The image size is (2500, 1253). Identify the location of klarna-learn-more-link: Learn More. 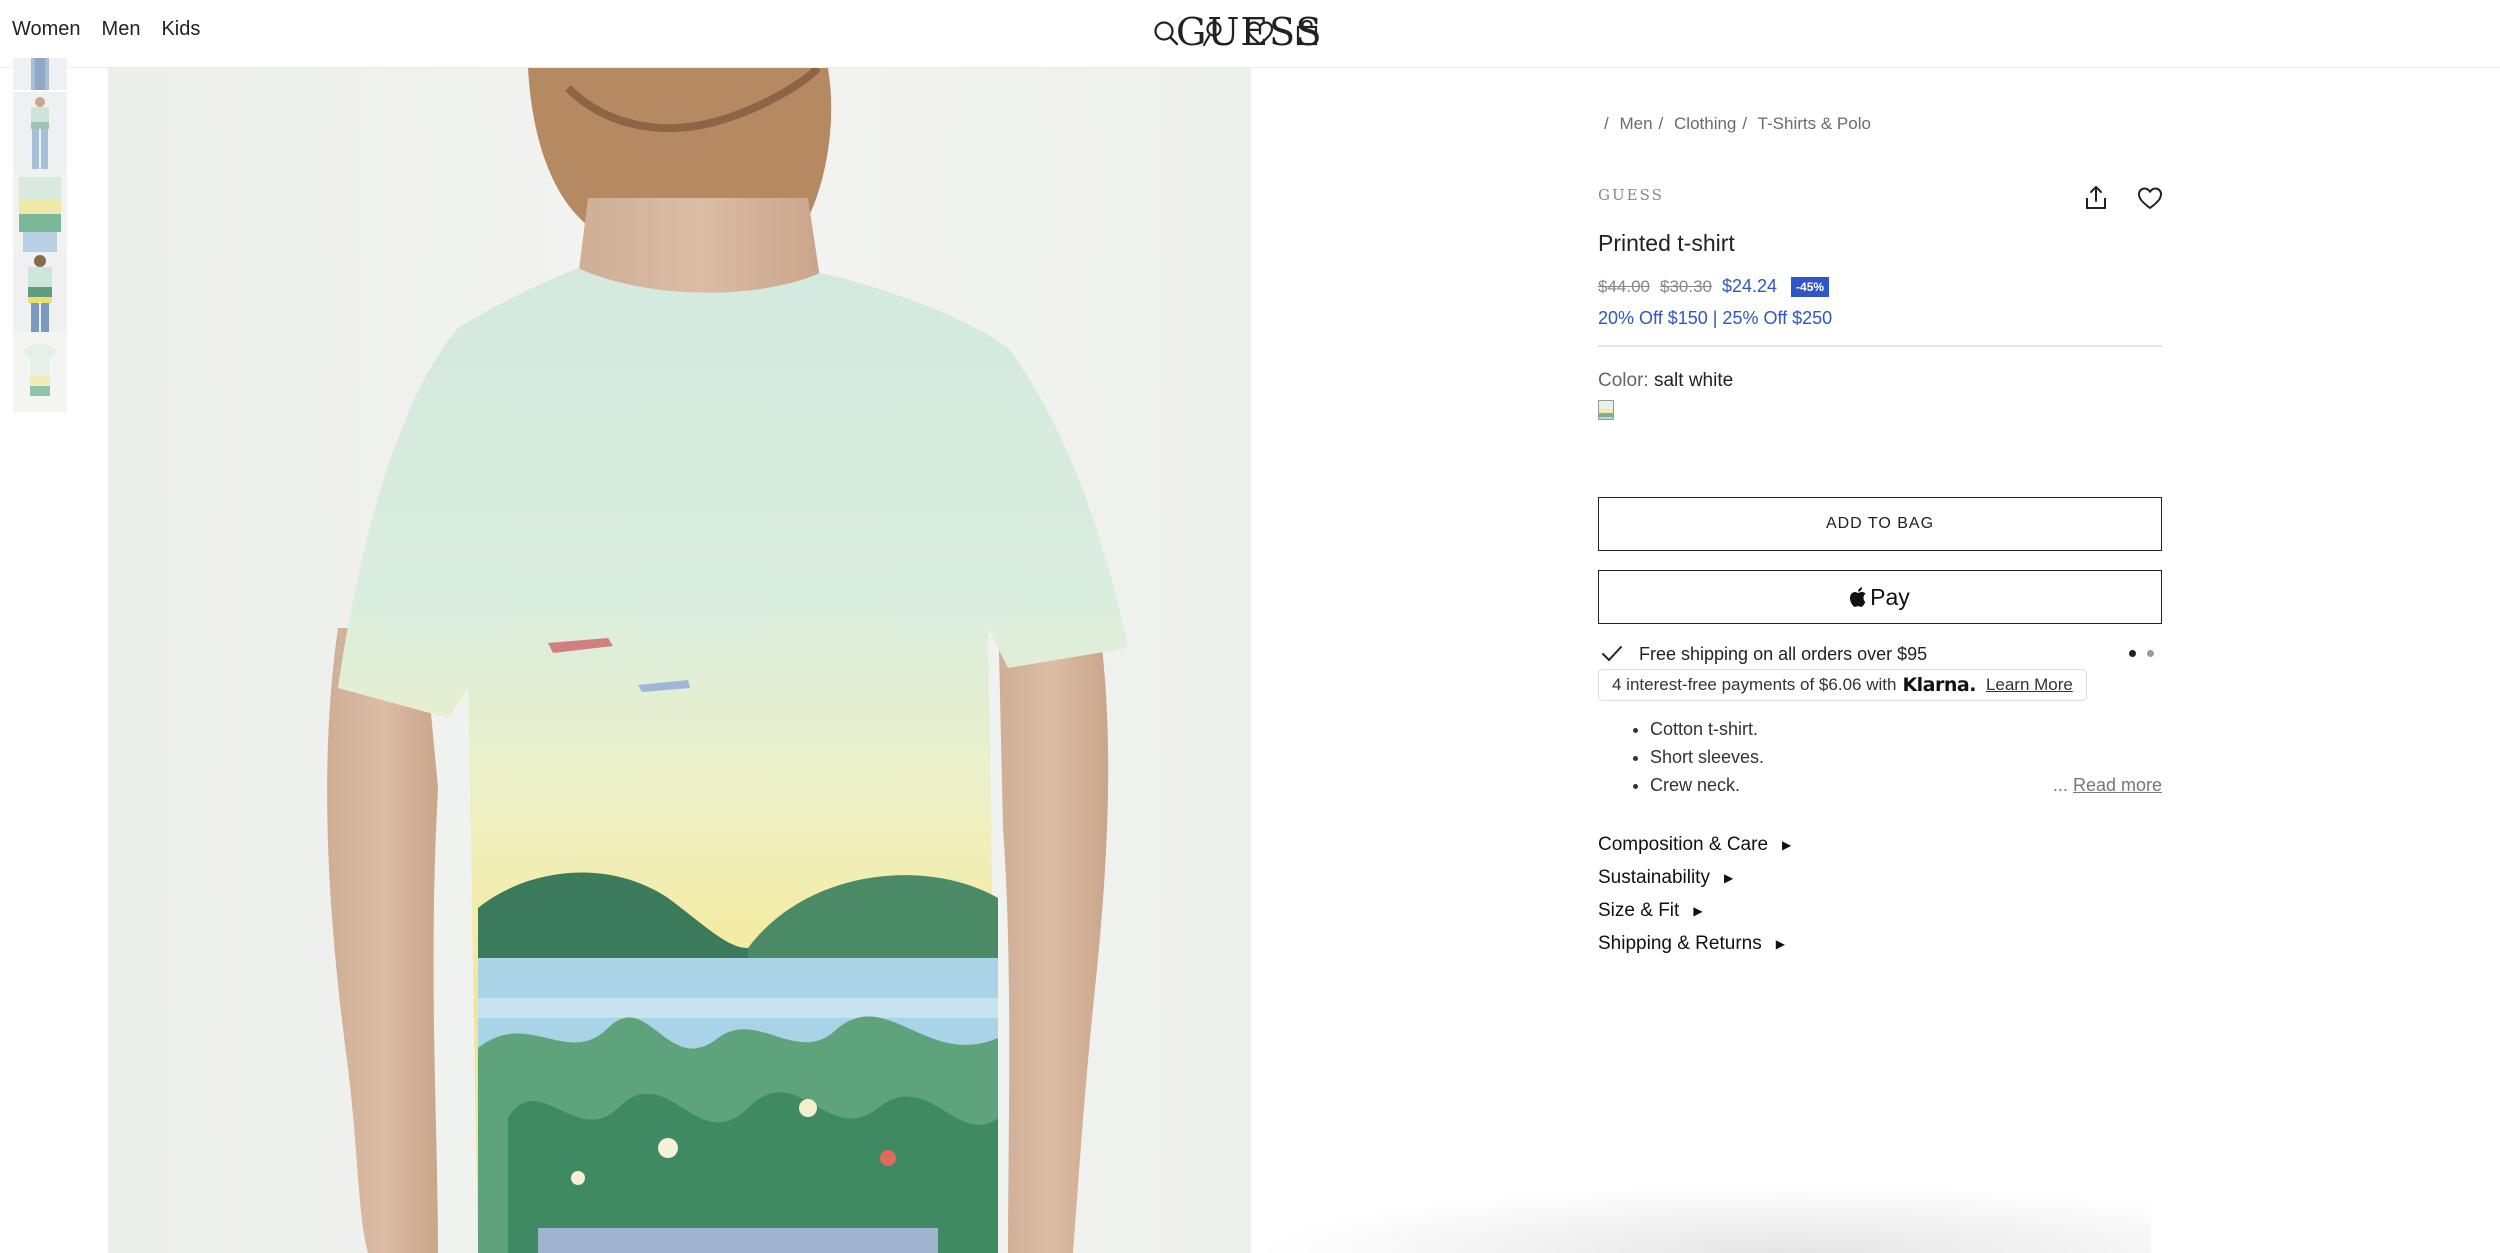
(2029, 685).